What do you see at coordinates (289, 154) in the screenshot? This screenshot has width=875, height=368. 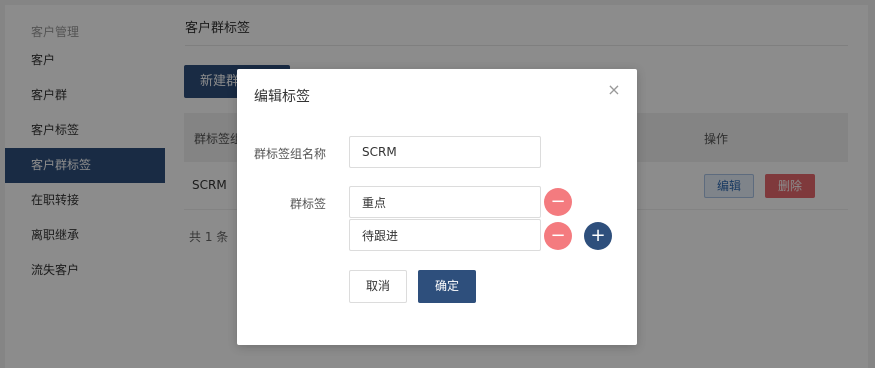 I see `group-name-label: 群标签组名称` at bounding box center [289, 154].